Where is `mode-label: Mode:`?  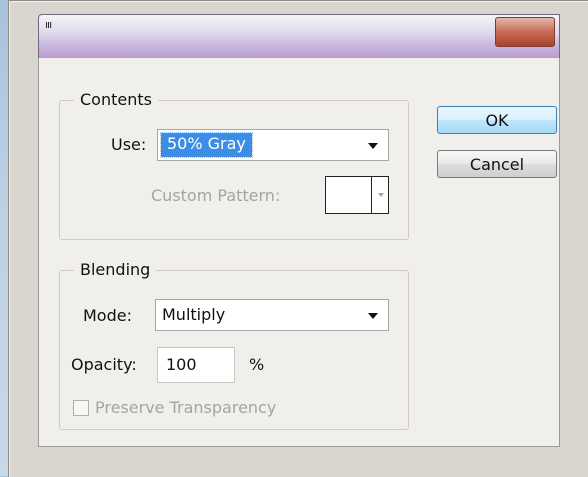
mode-label: Mode: is located at coordinates (107, 315).